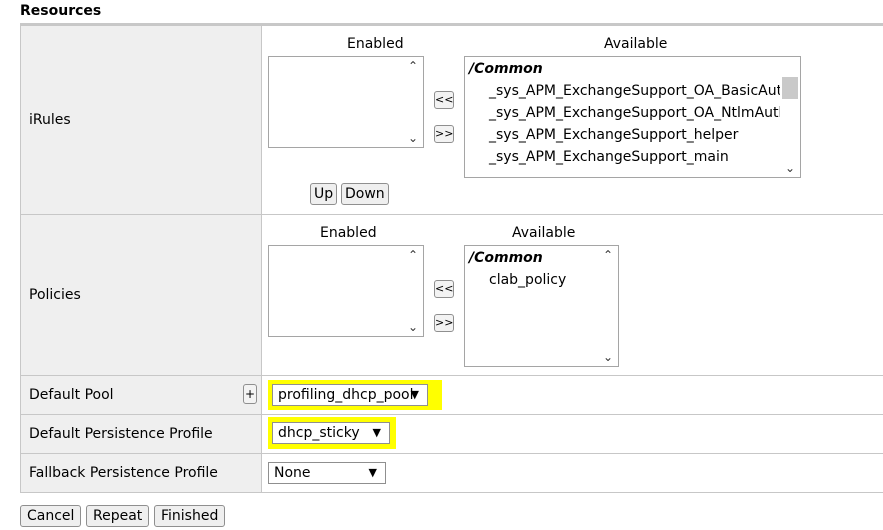 The height and width of the screenshot is (530, 883). I want to click on policies-enabled-list: ⌃ ⌄, so click(346, 291).